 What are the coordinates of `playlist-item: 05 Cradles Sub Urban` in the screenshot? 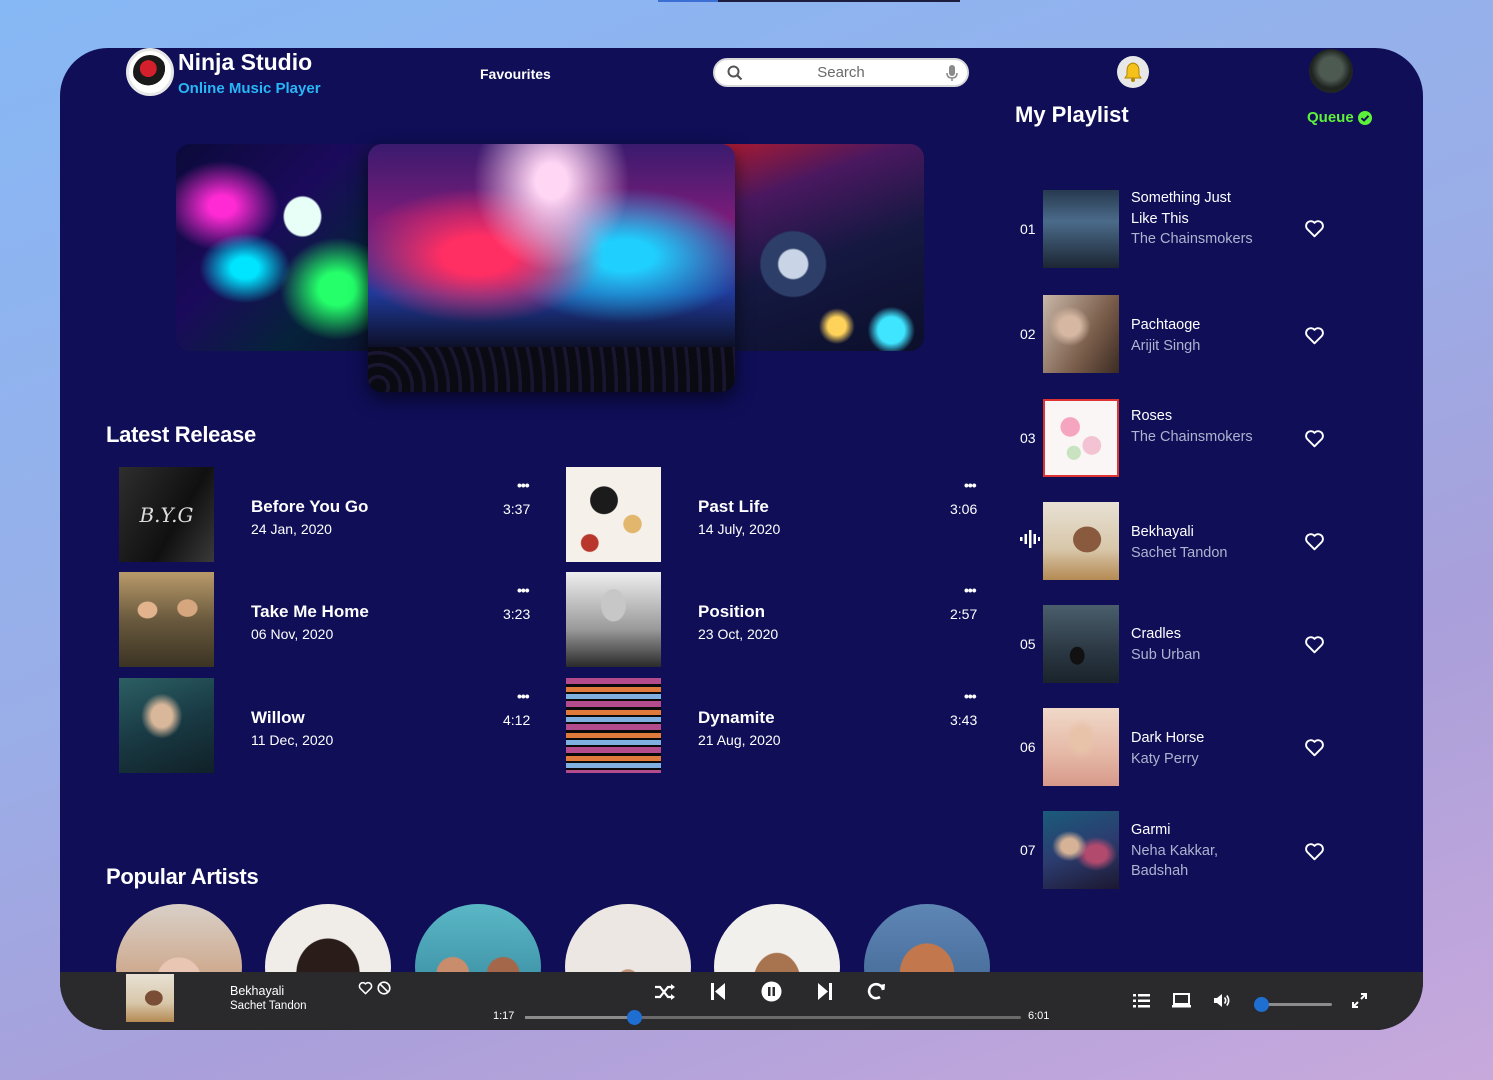 It's located at (1172, 644).